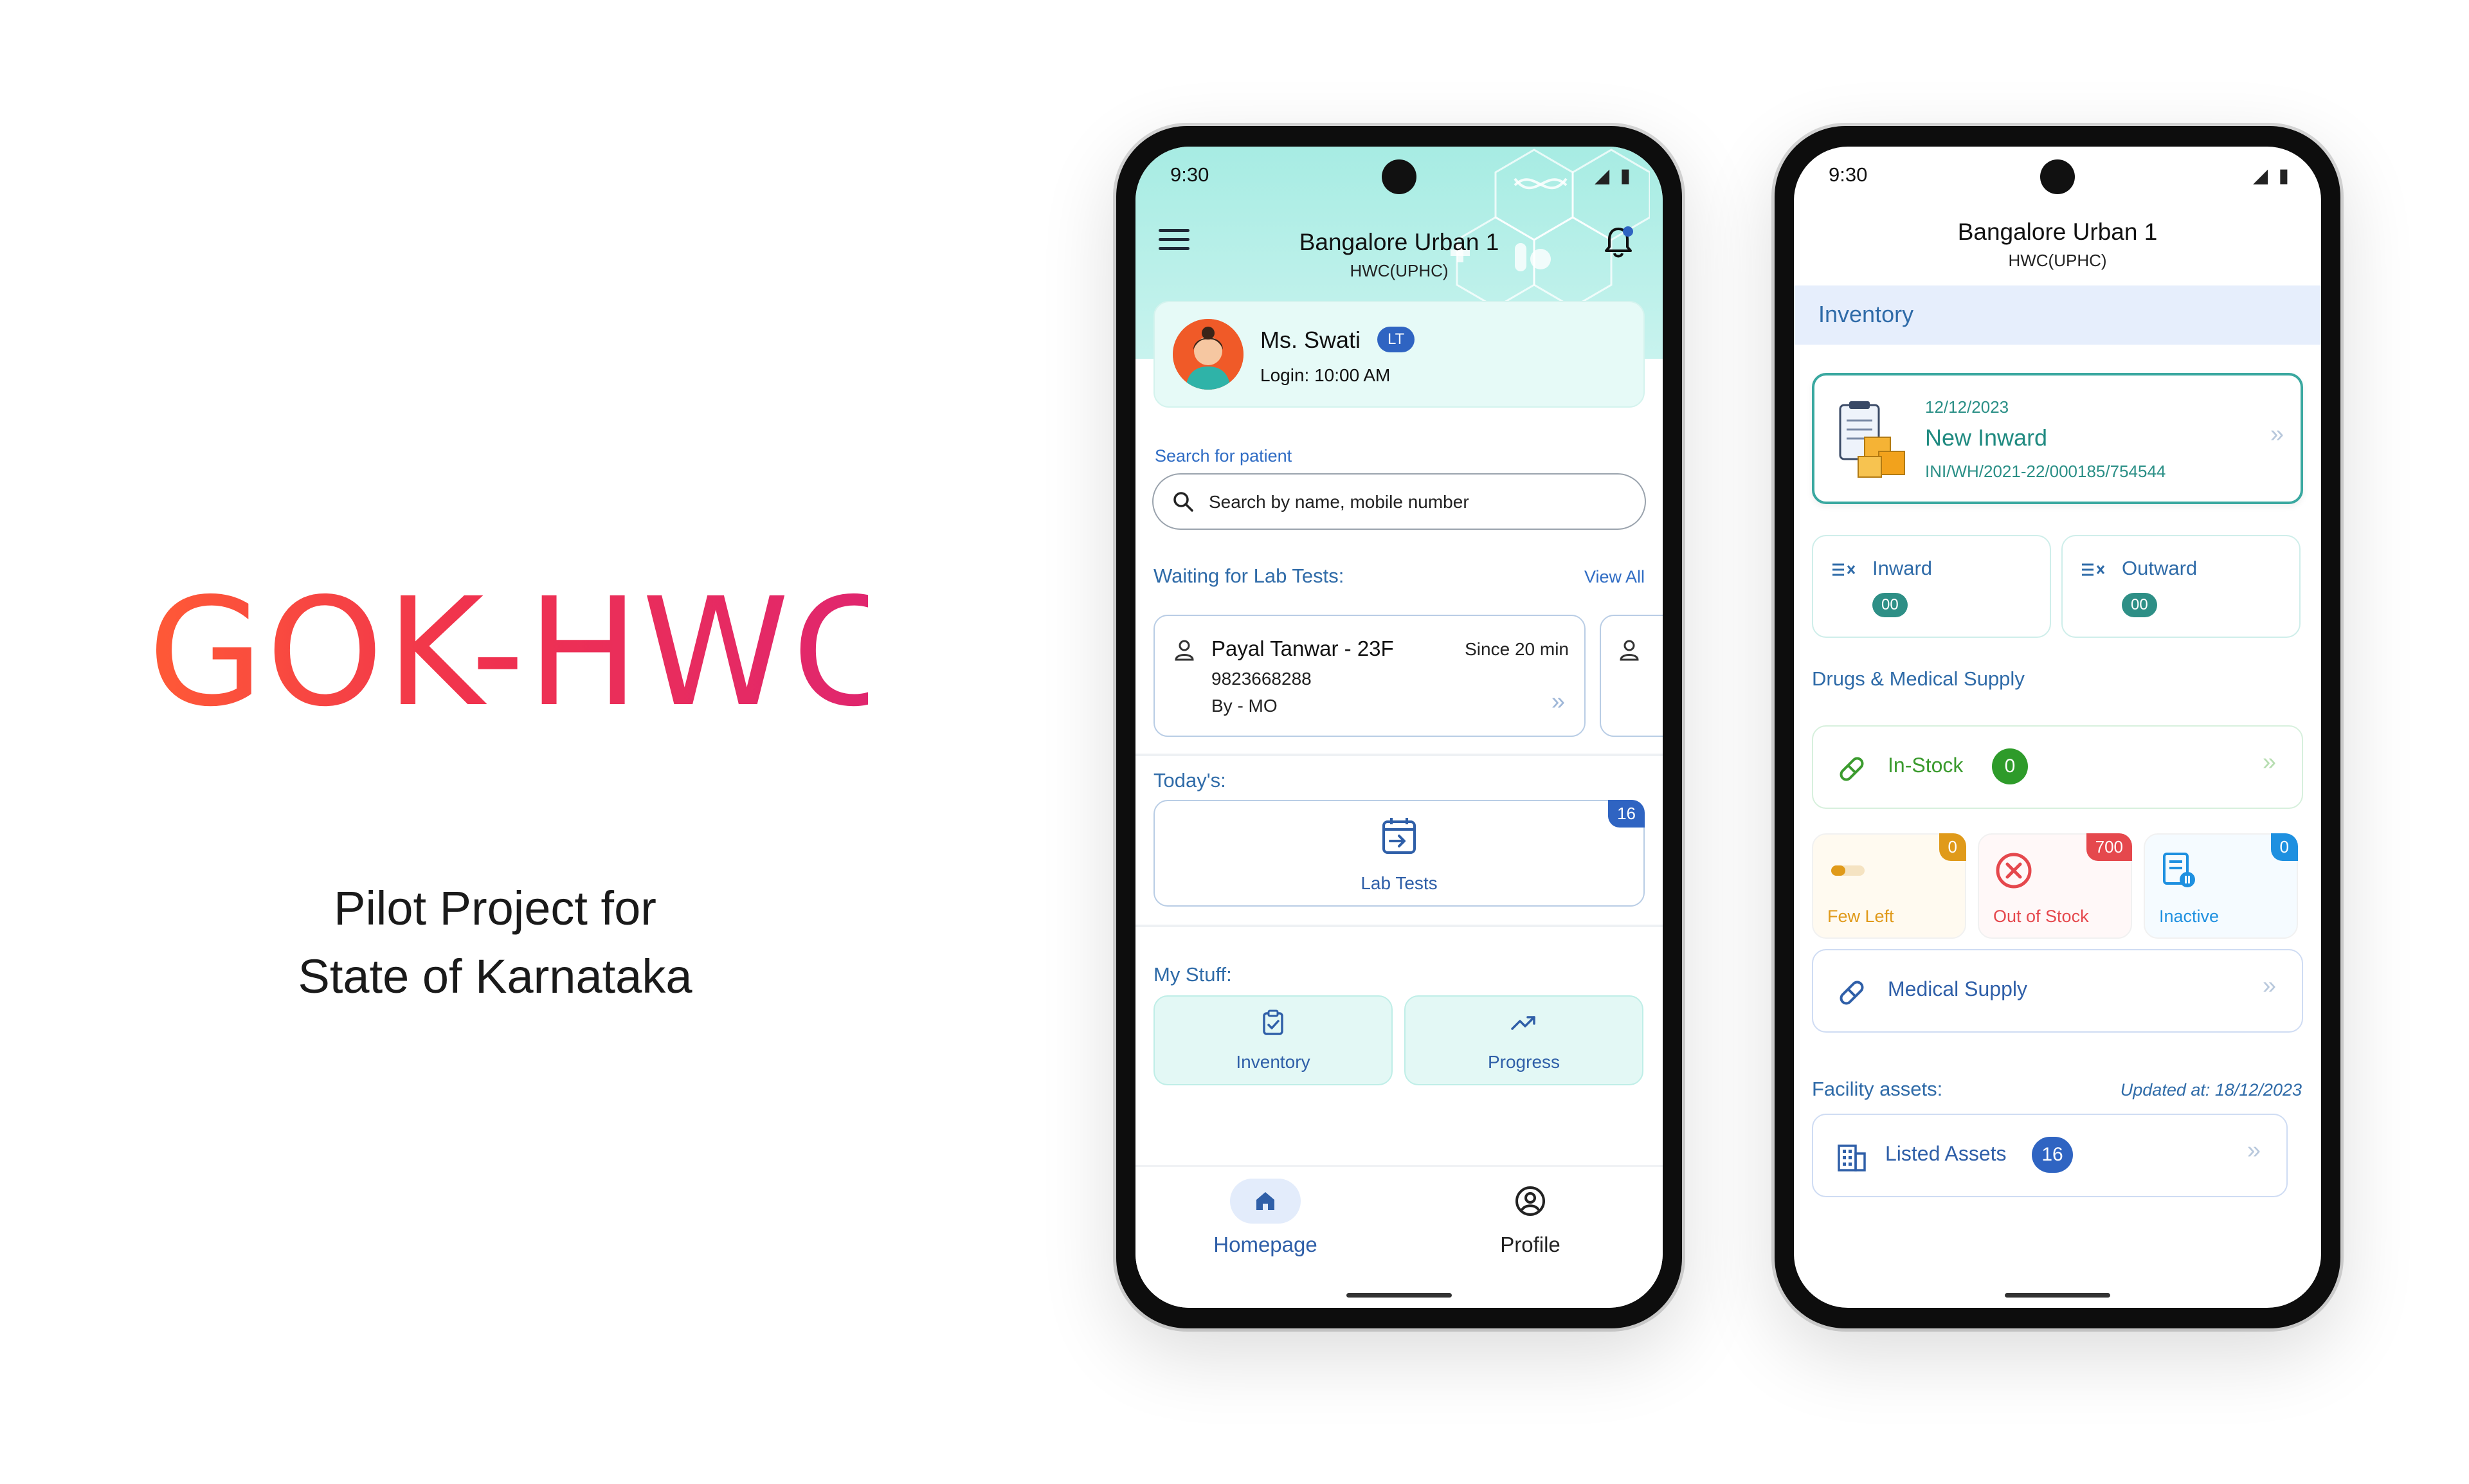 The width and height of the screenshot is (2469, 1484). What do you see at coordinates (2057, 767) in the screenshot?
I see `in-stock-card: In-Stock 0 »` at bounding box center [2057, 767].